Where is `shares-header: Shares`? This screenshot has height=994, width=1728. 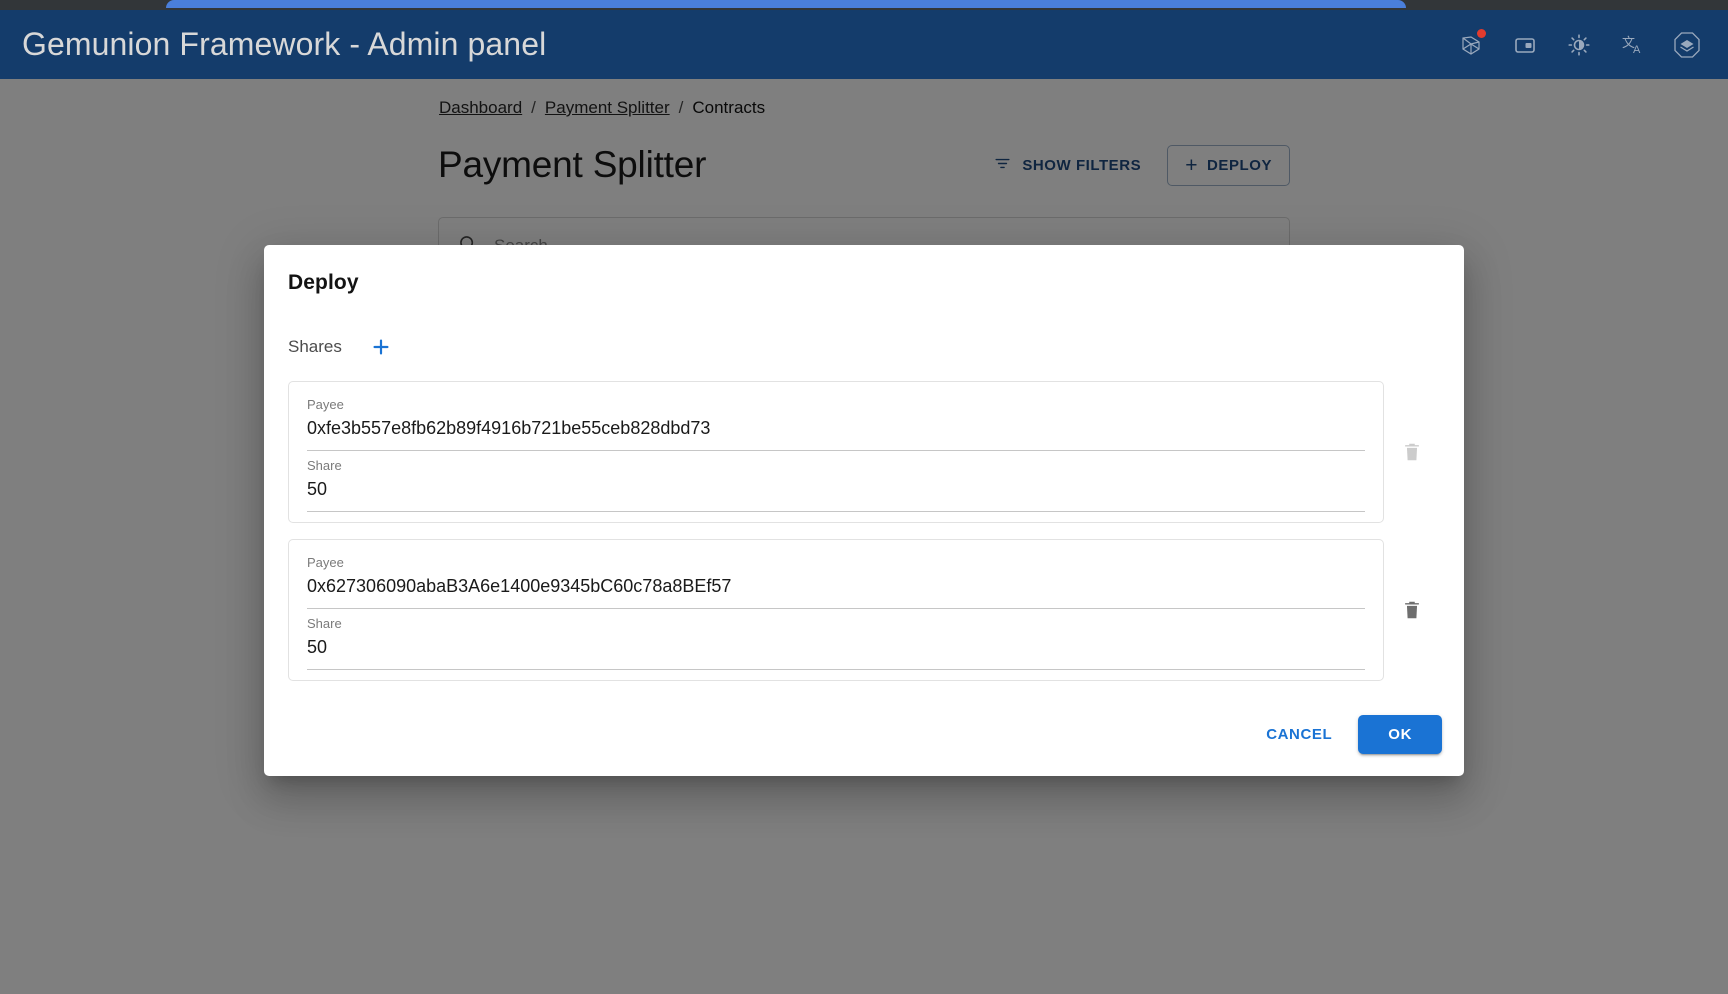
shares-header: Shares is located at coordinates (864, 347).